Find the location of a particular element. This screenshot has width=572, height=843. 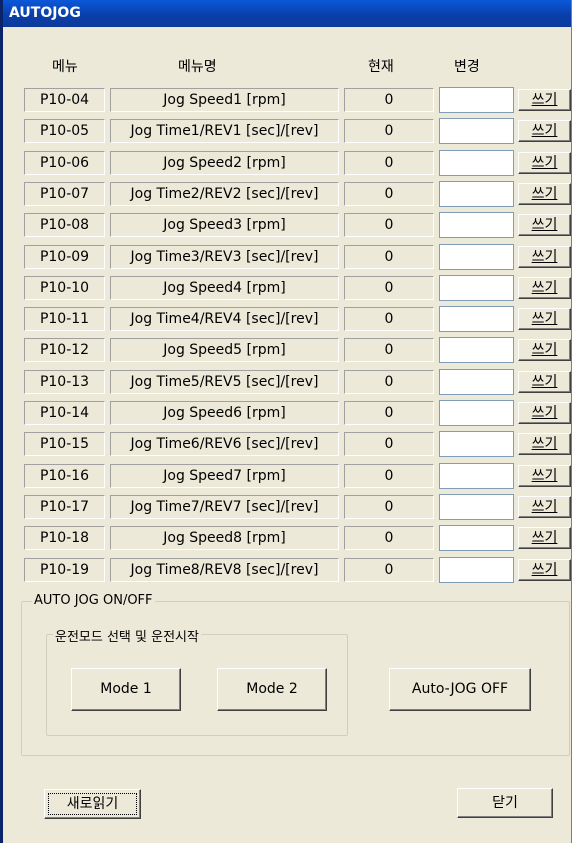

window-titlebar: AUTOJOG is located at coordinates (287, 13).